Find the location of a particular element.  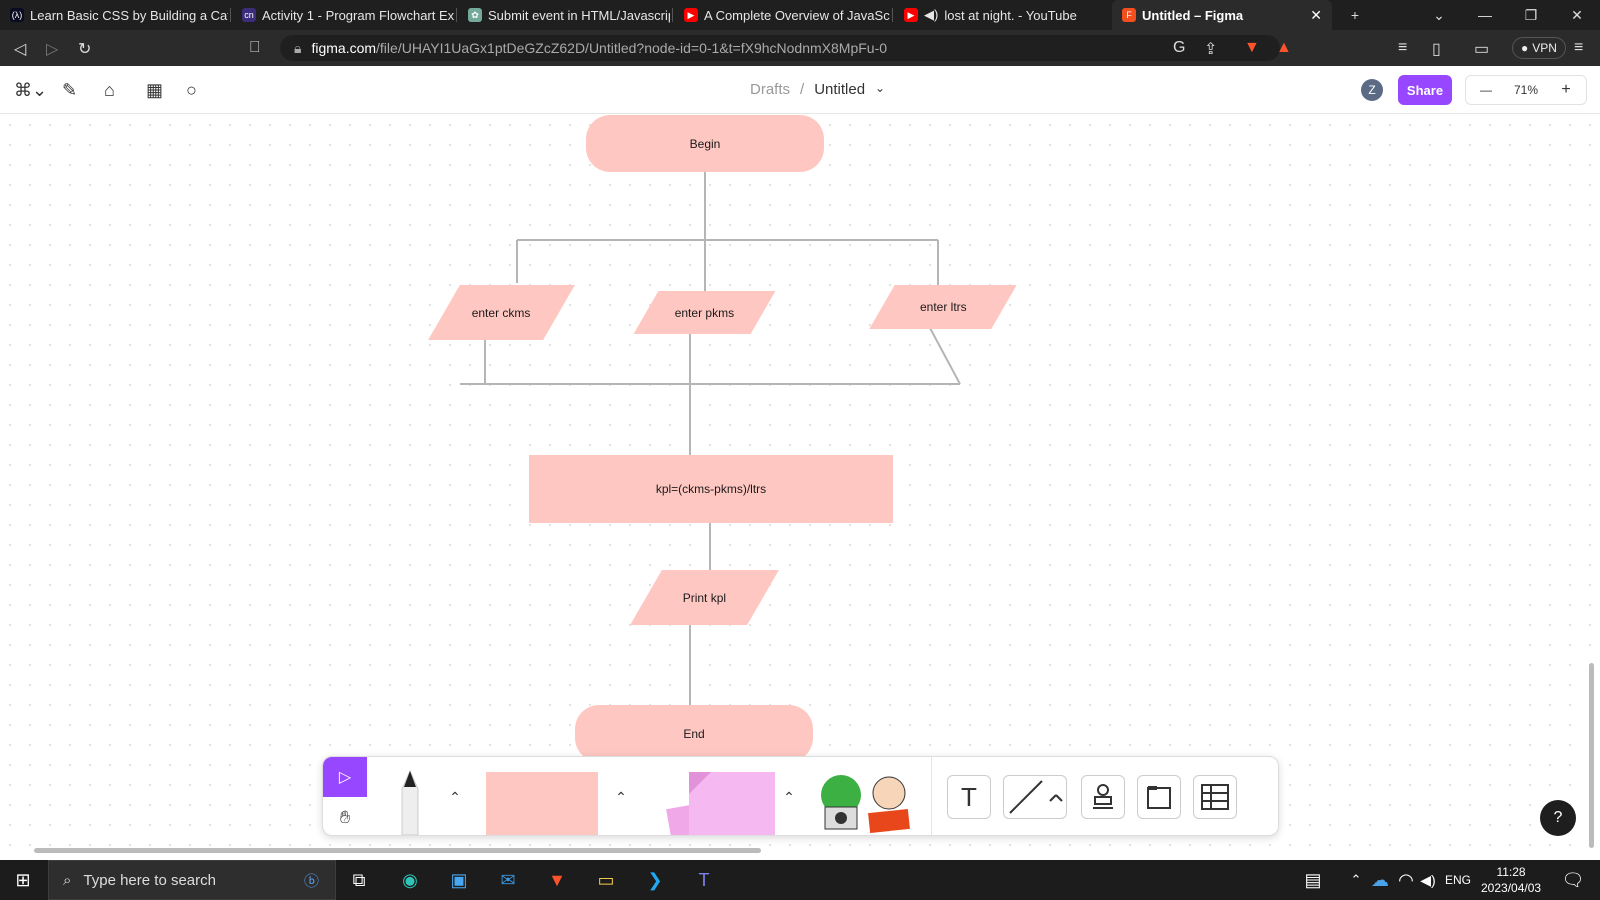

flow-begin: Begin is located at coordinates (705, 143).